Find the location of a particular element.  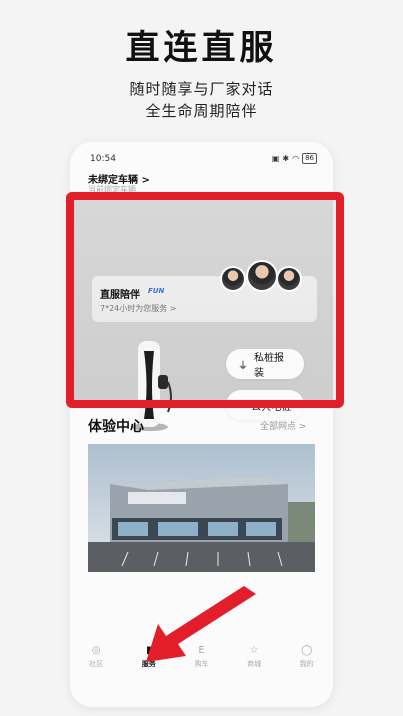

bluetooth-icon: ✱ is located at coordinates (286, 158).